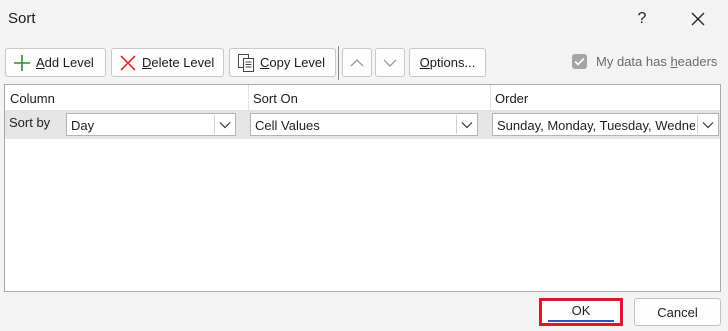 The image size is (728, 331). I want to click on copy-level-button: Copy Level, so click(282, 62).